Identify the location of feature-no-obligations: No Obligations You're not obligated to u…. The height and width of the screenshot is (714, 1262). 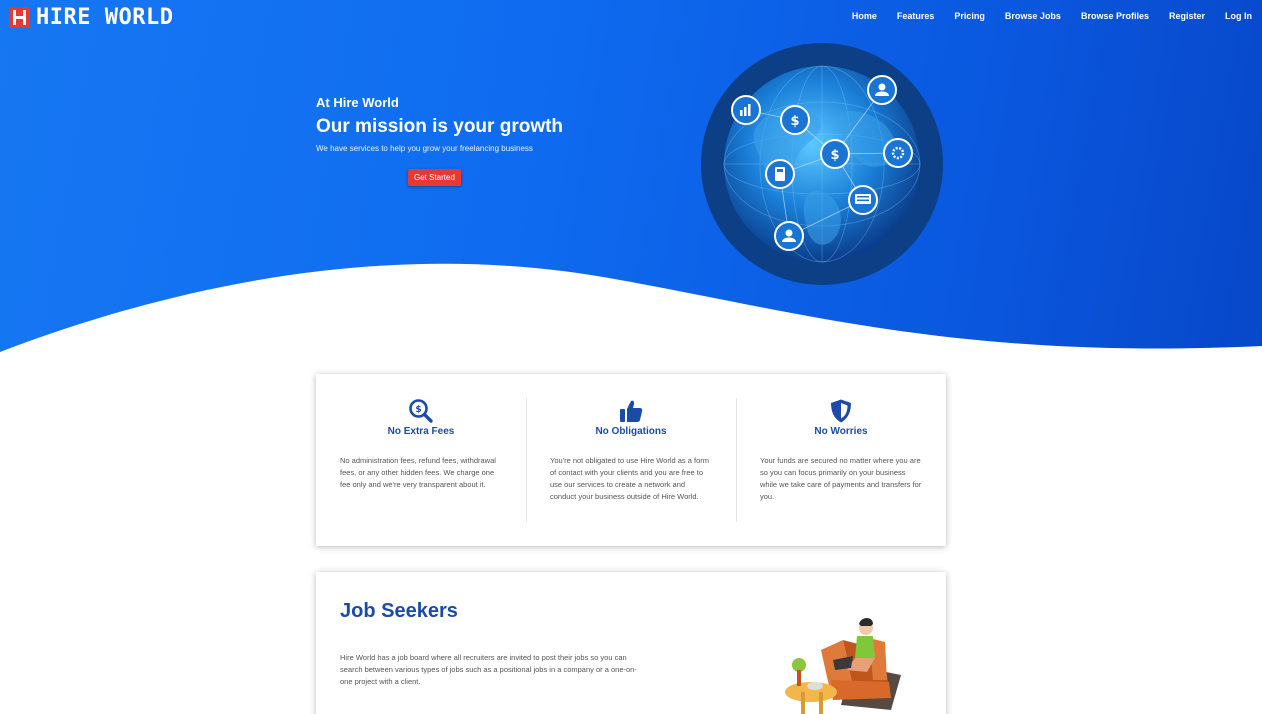
(631, 460).